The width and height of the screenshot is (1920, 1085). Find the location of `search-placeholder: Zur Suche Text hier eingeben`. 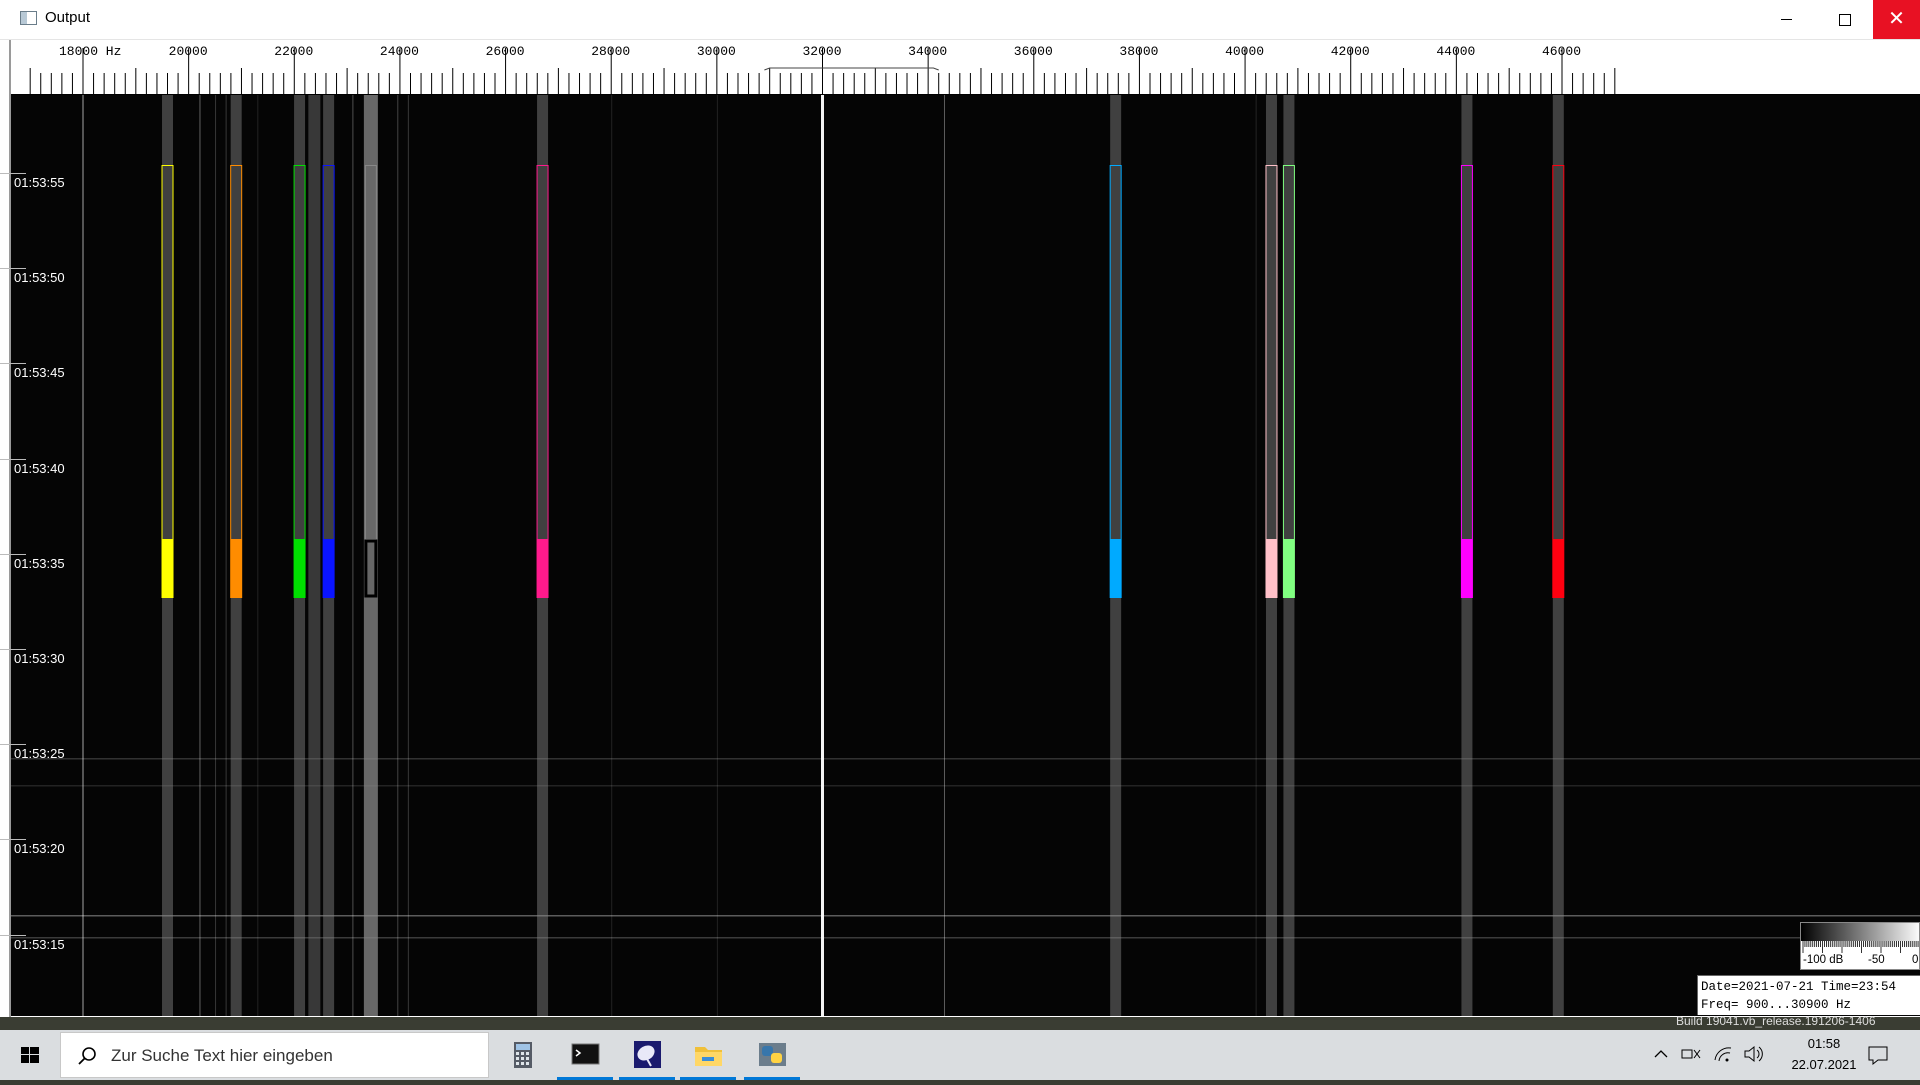

search-placeholder: Zur Suche Text hier eingeben is located at coordinates (222, 1055).